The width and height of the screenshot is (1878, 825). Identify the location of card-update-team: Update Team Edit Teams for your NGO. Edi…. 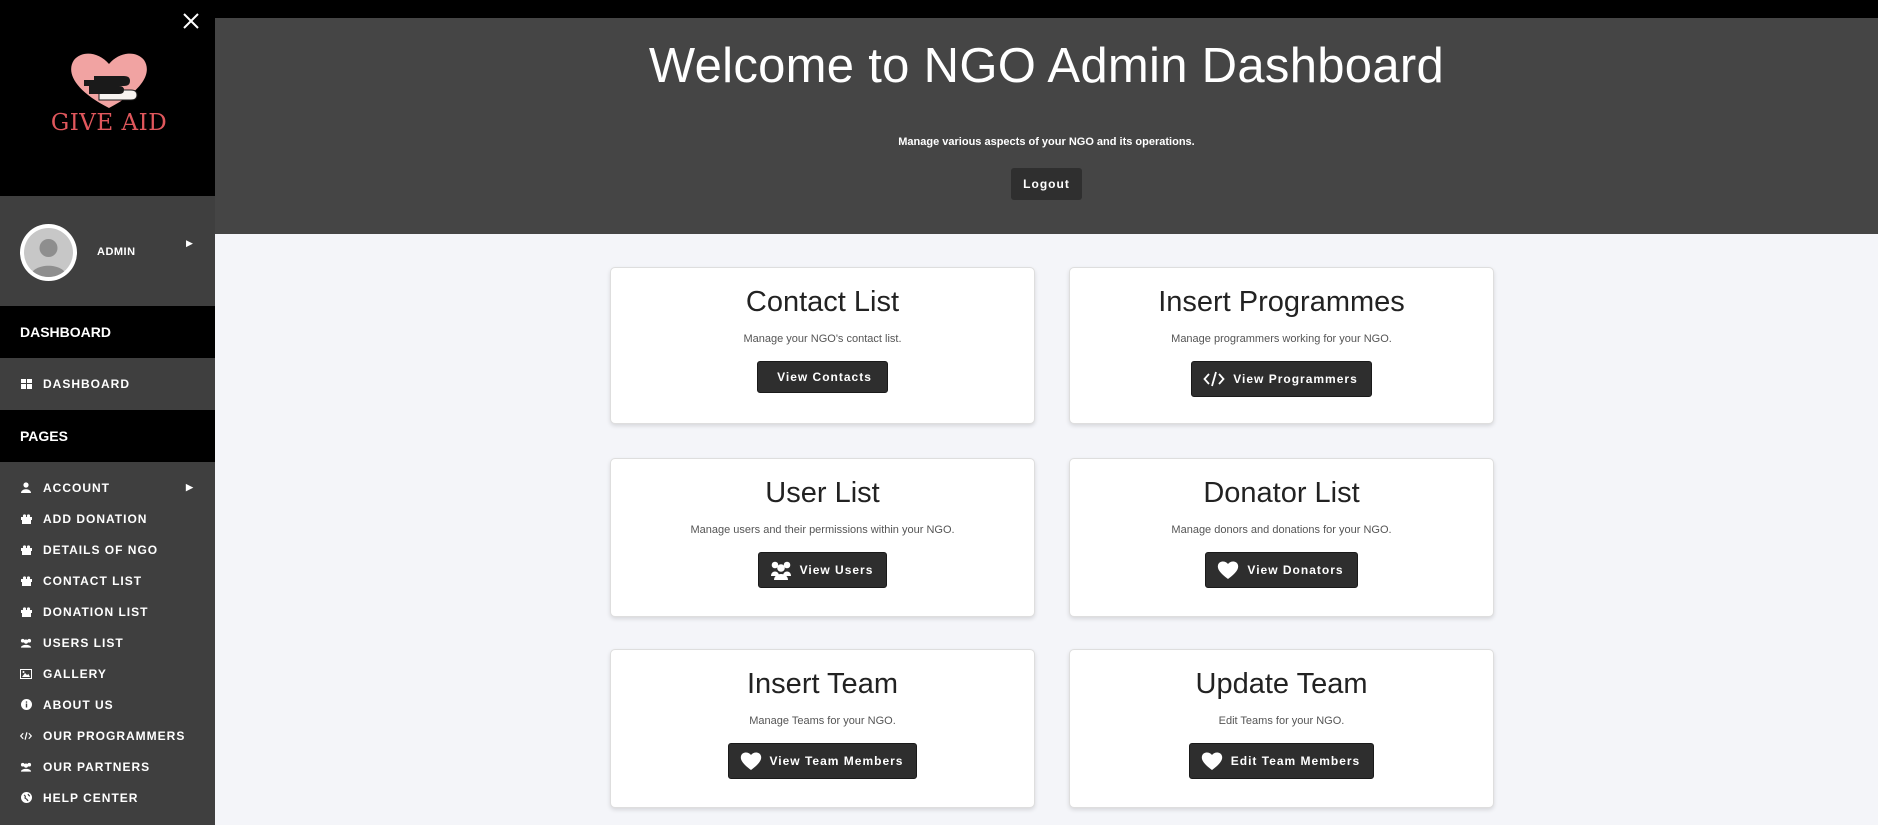
(1281, 728).